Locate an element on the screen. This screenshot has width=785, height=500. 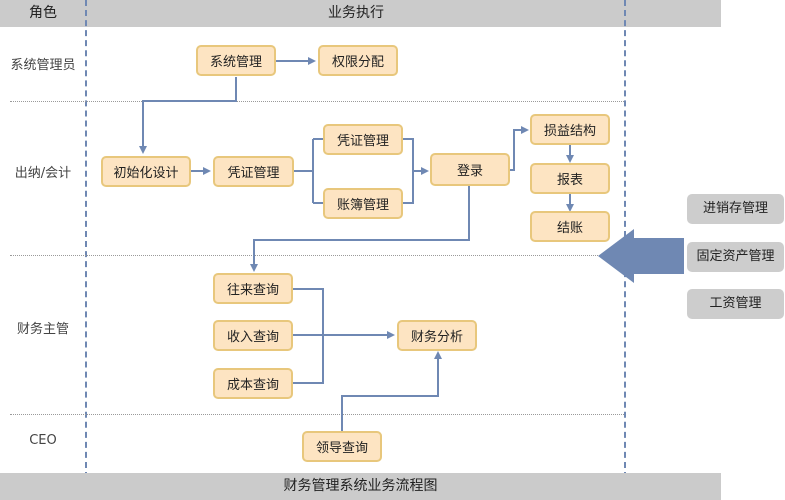
node-permission-assignment: 权限分配 is located at coordinates (358, 60).